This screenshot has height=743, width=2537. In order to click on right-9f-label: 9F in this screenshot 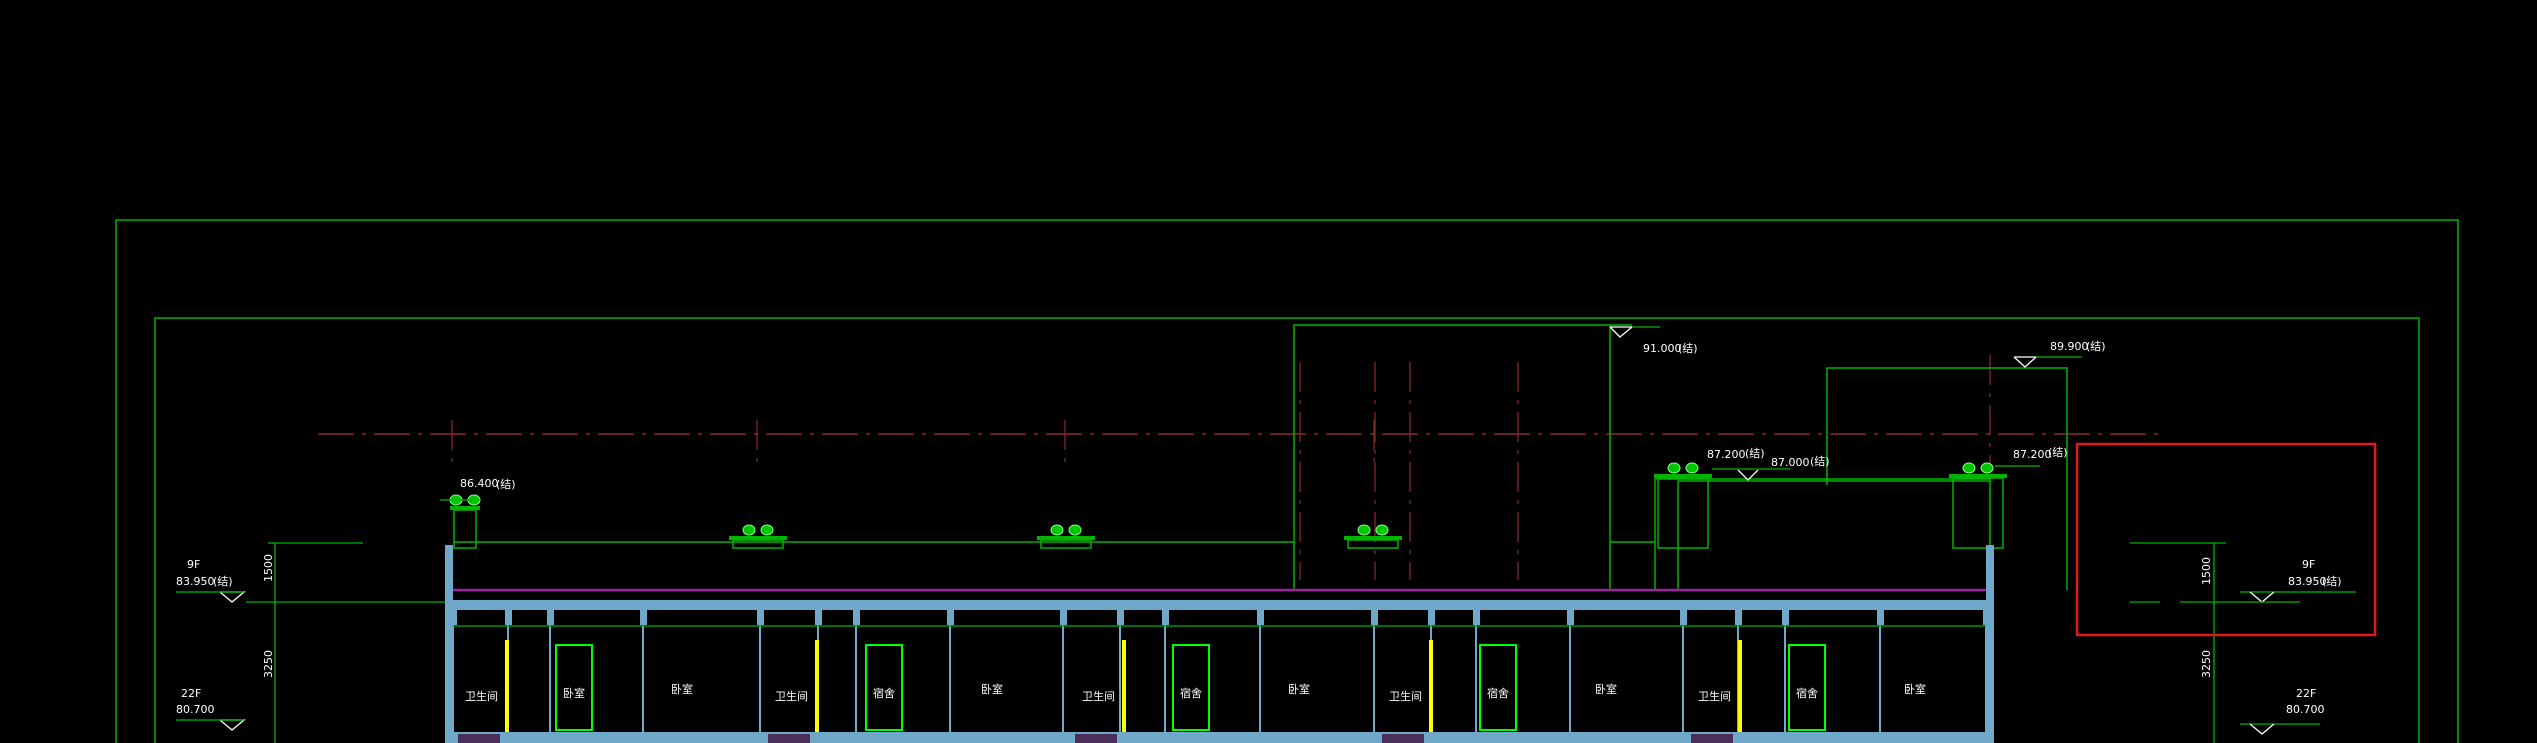, I will do `click(2308, 564)`.